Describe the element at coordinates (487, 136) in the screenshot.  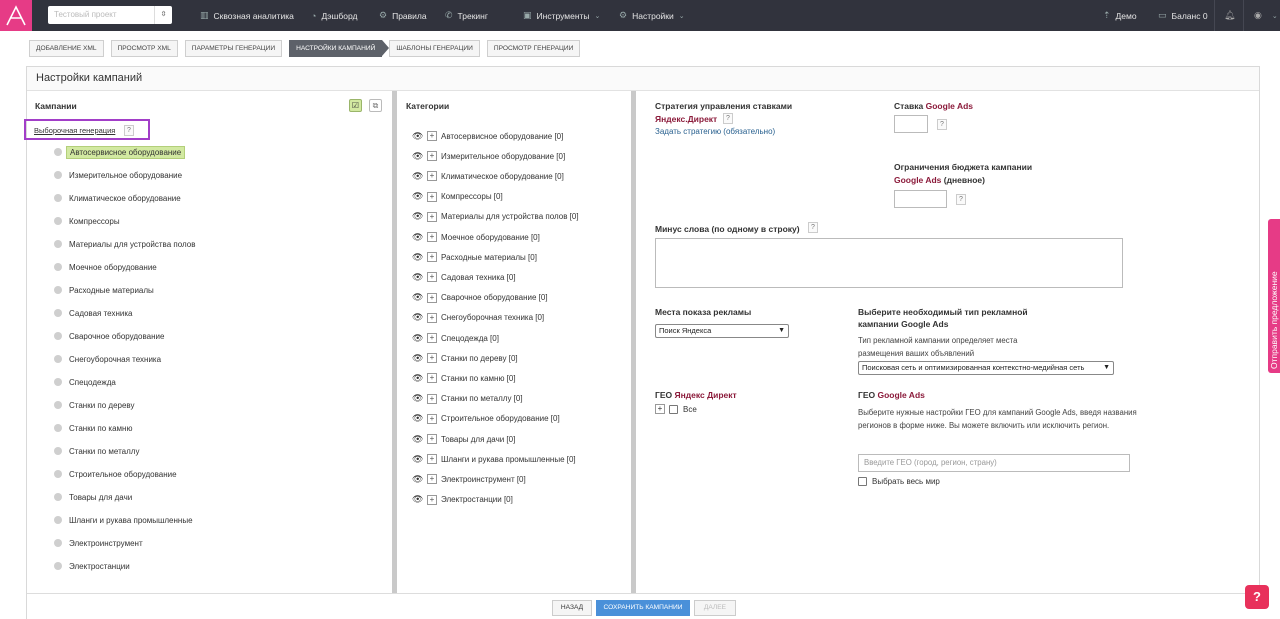
I see `category-item: 👁︎ + Автосервисное оборудование [0]` at that location.